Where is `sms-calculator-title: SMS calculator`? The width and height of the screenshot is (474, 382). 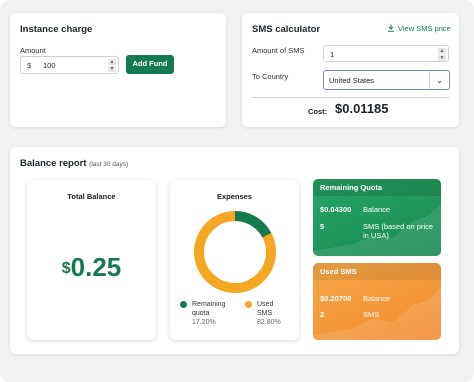 sms-calculator-title: SMS calculator is located at coordinates (286, 29).